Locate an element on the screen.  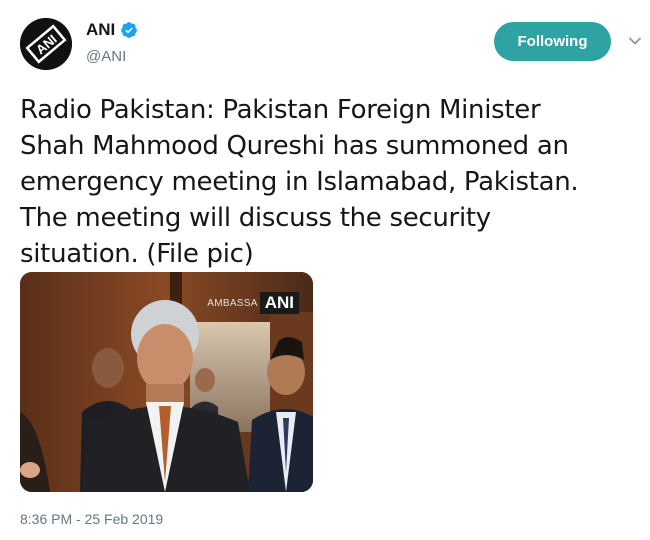
chevron-down-icon is located at coordinates (635, 41).